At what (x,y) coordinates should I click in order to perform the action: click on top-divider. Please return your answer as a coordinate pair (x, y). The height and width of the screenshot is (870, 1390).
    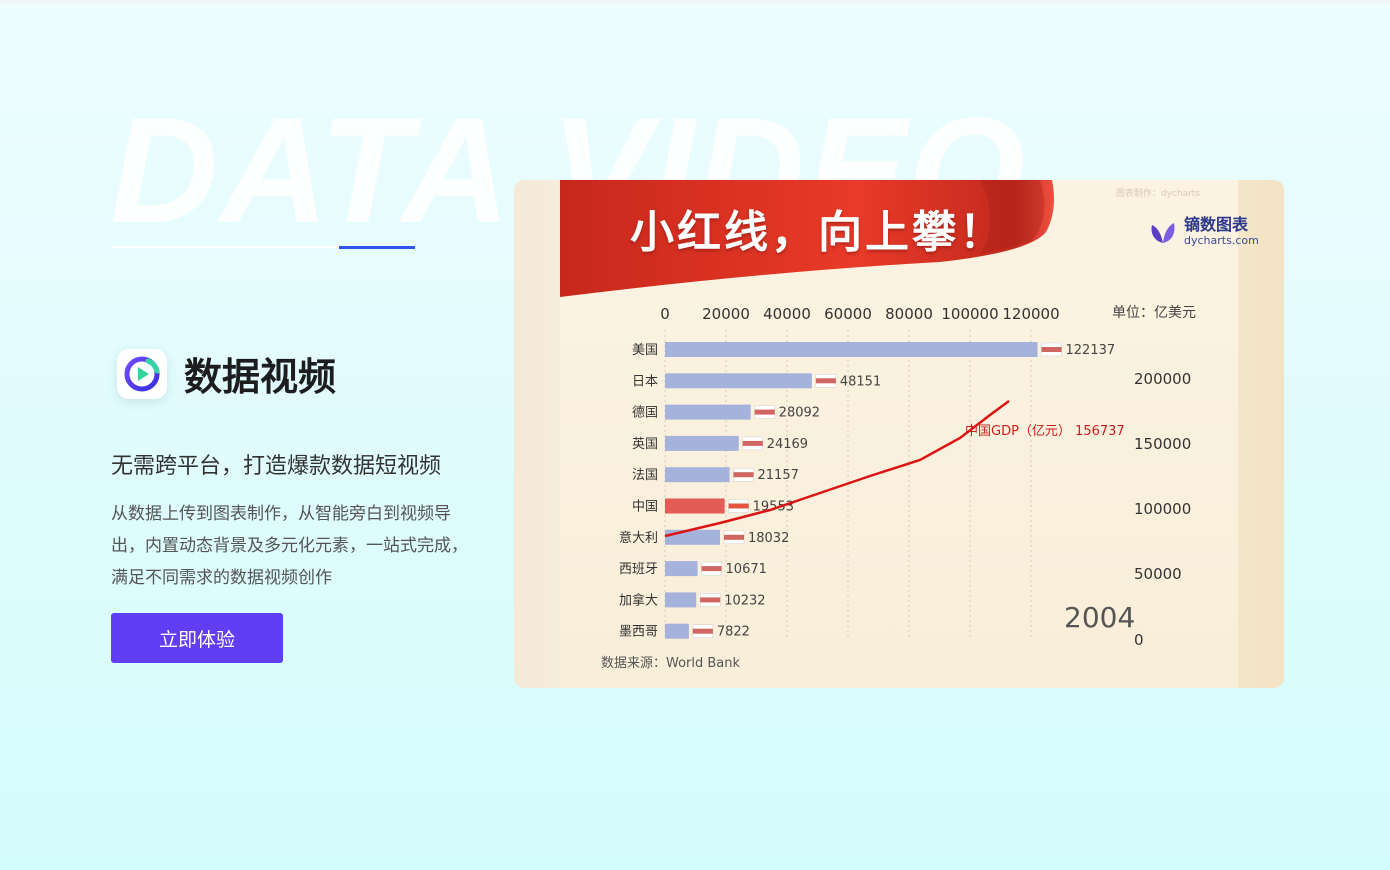
    Looking at the image, I should click on (695, 3).